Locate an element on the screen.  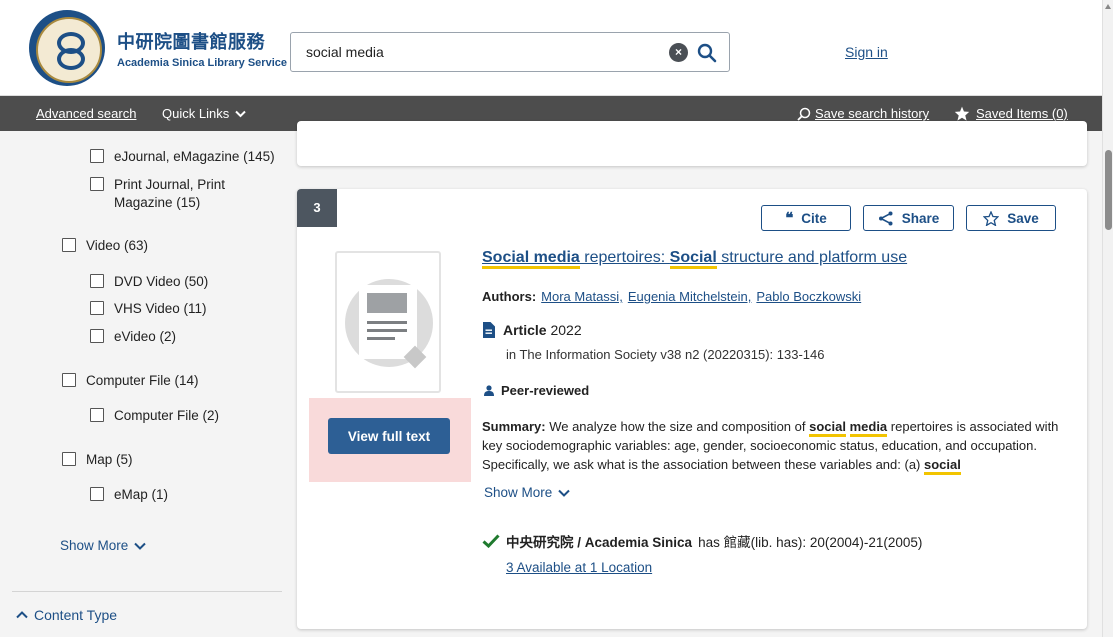
summary-highlight: media is located at coordinates (868, 428).